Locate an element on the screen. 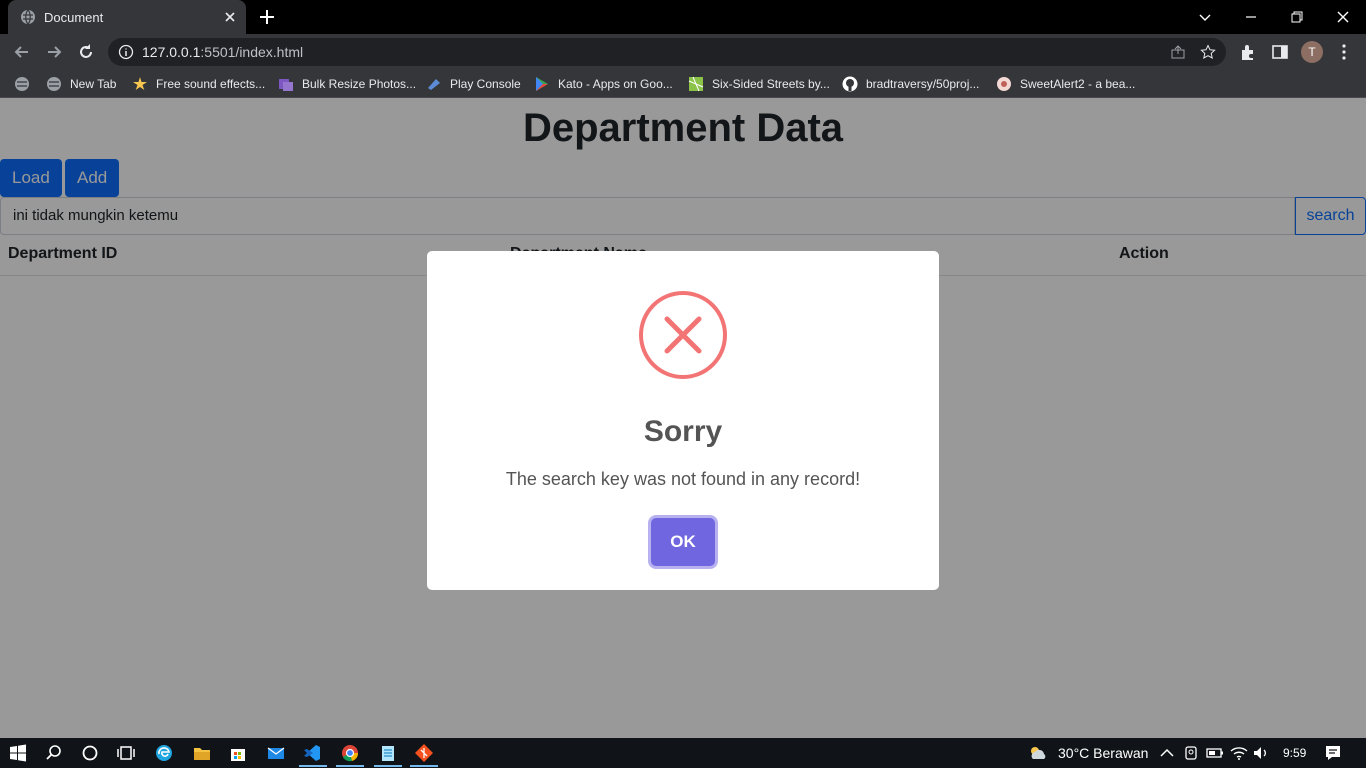 This screenshot has height=768, width=1366. github-icon is located at coordinates (850, 84).